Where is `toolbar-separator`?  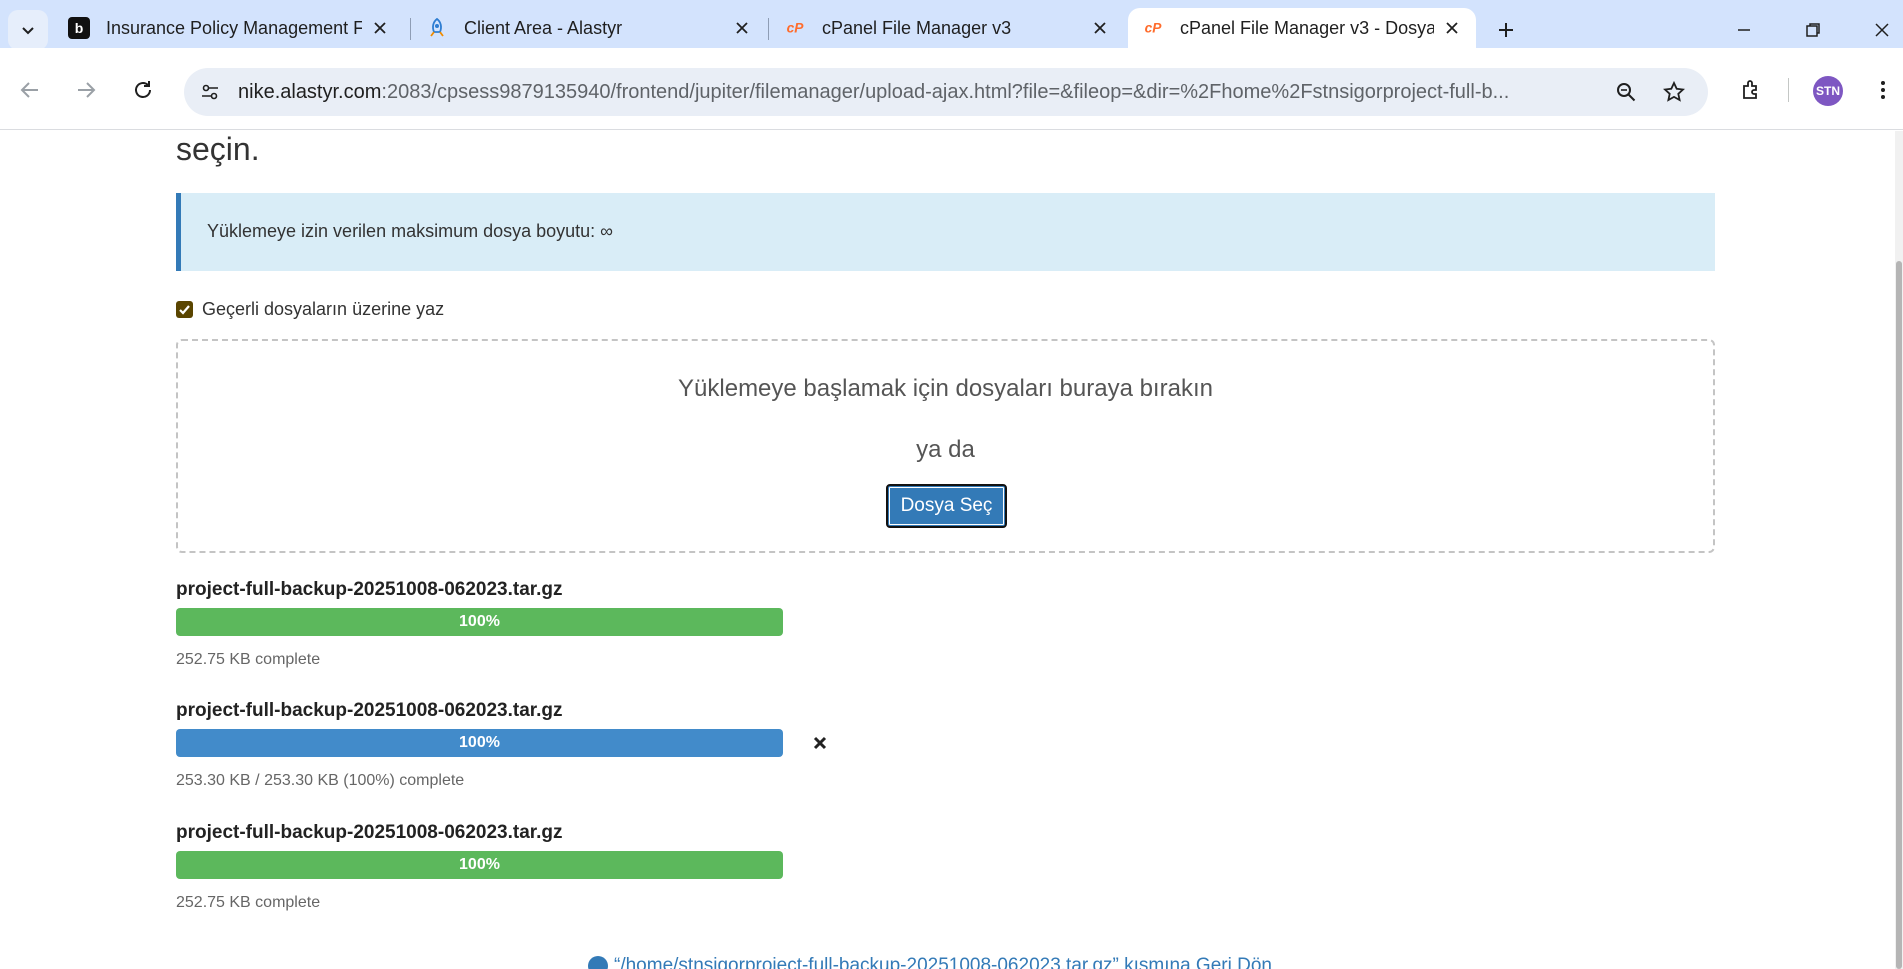 toolbar-separator is located at coordinates (1788, 90).